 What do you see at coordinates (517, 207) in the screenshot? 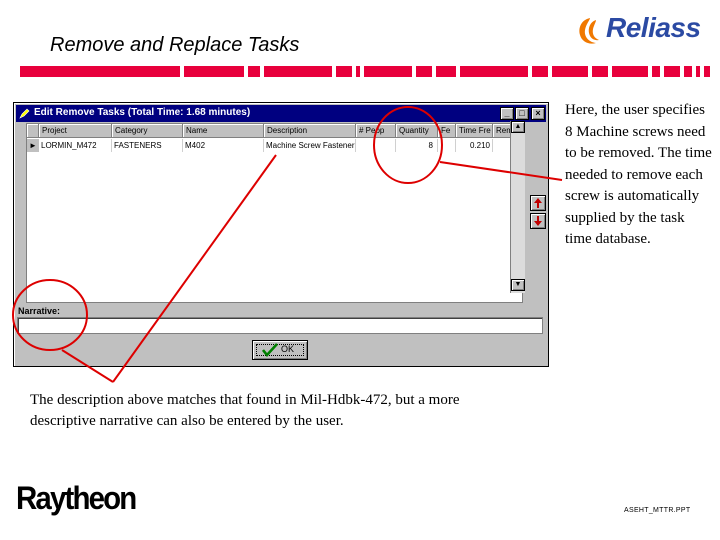
I see `vertical-scrollbar: ▲ ▼` at bounding box center [517, 207].